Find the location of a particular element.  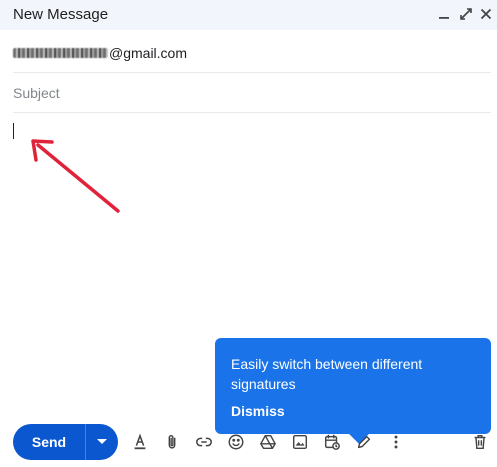

signature-icon is located at coordinates (364, 442).